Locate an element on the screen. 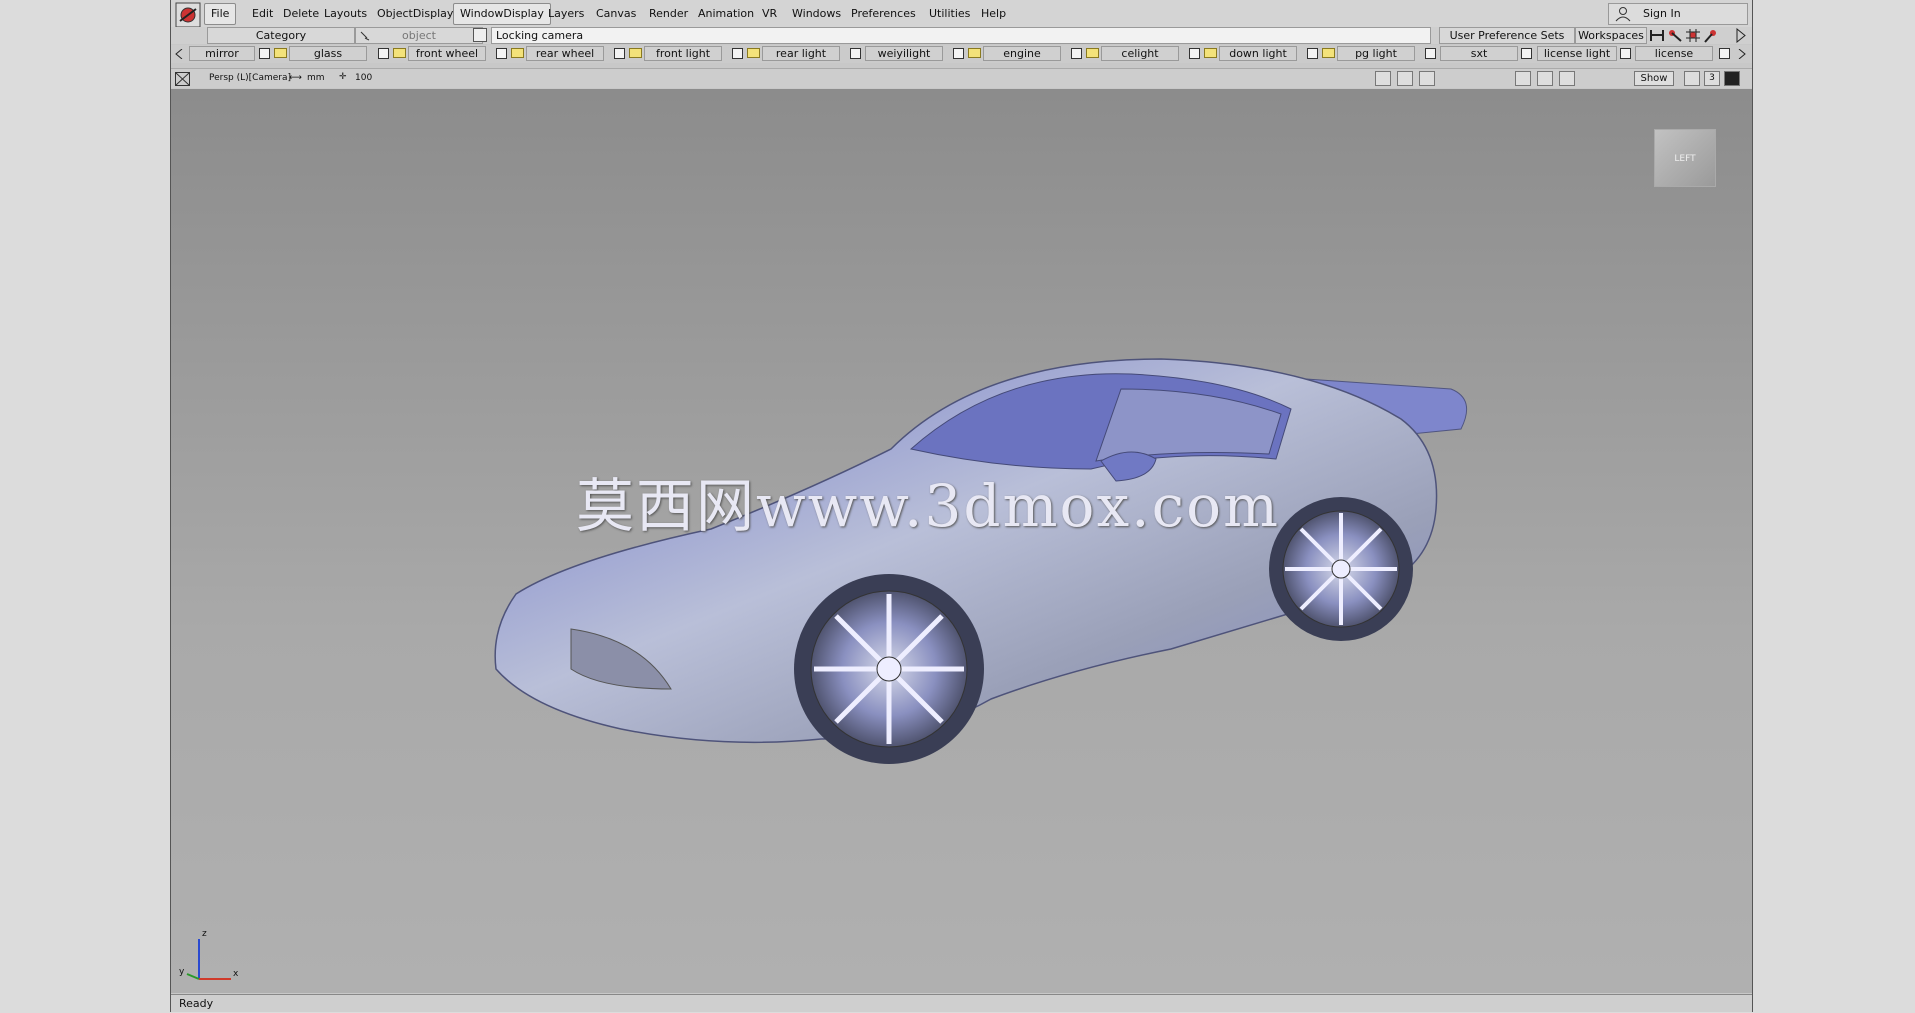  menu-help: Help is located at coordinates (993, 14).